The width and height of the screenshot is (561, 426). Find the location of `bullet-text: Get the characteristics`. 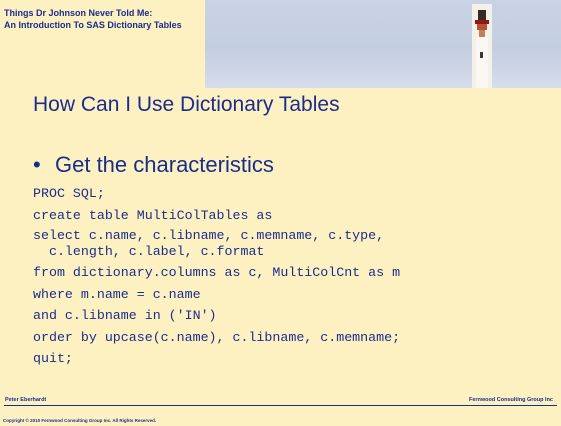

bullet-text: Get the characteristics is located at coordinates (164, 164).